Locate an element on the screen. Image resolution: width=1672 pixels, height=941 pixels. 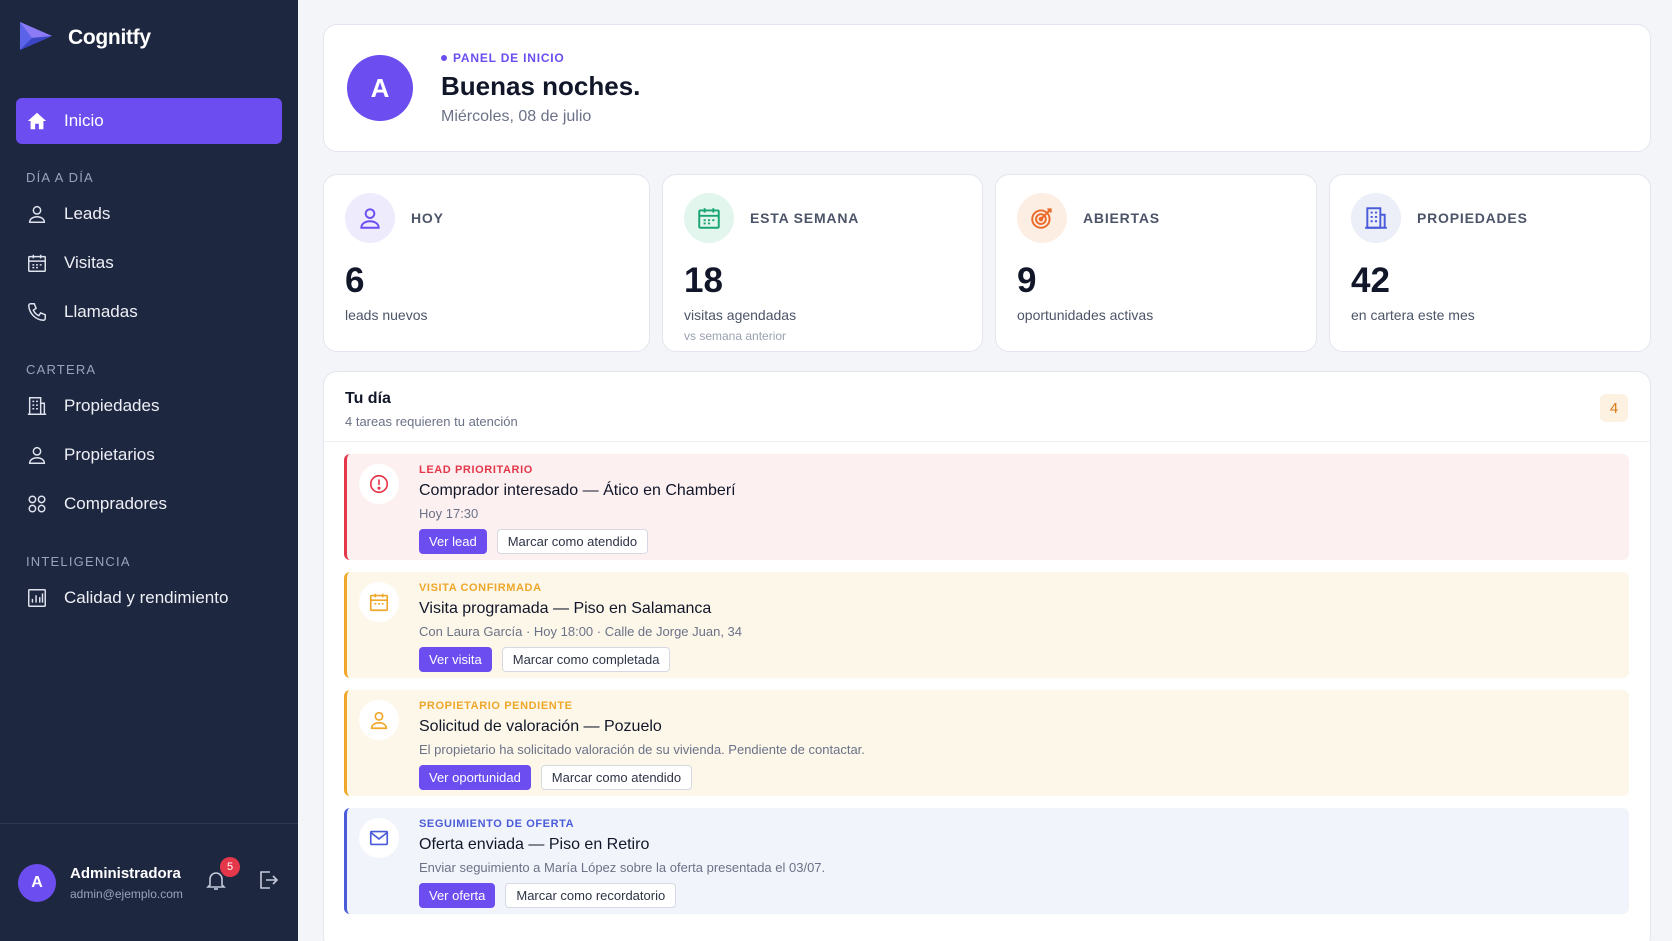
home-icon is located at coordinates (37, 121).